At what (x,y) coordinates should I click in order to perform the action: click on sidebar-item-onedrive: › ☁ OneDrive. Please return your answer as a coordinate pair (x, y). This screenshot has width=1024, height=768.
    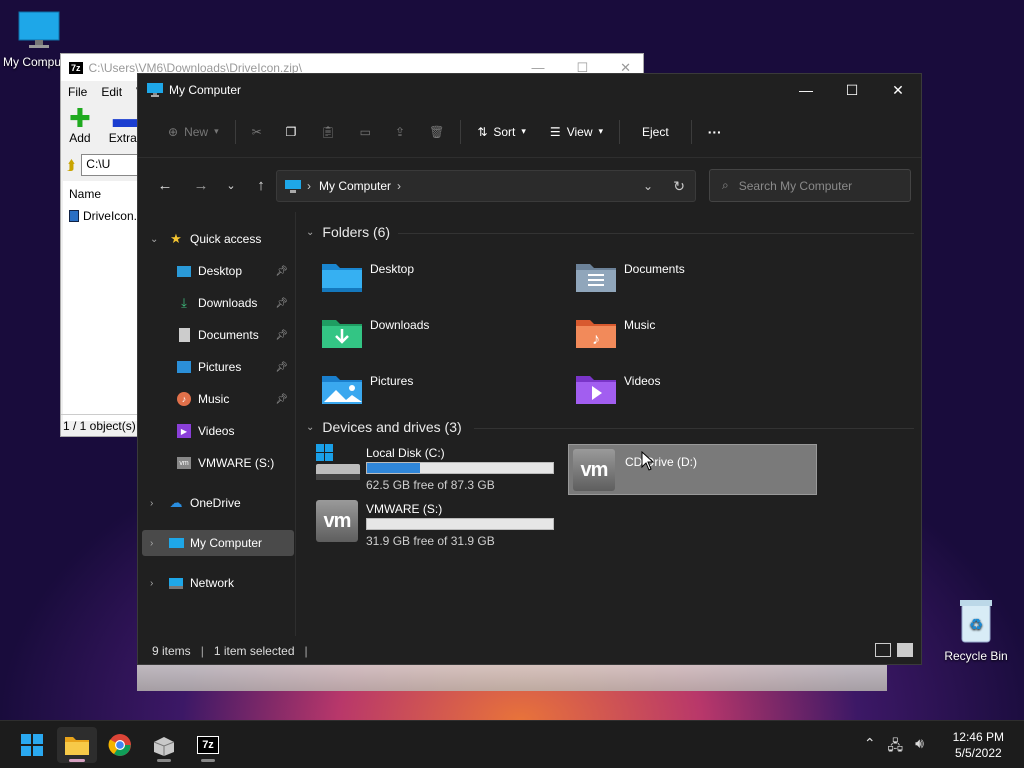
    Looking at the image, I should click on (216, 503).